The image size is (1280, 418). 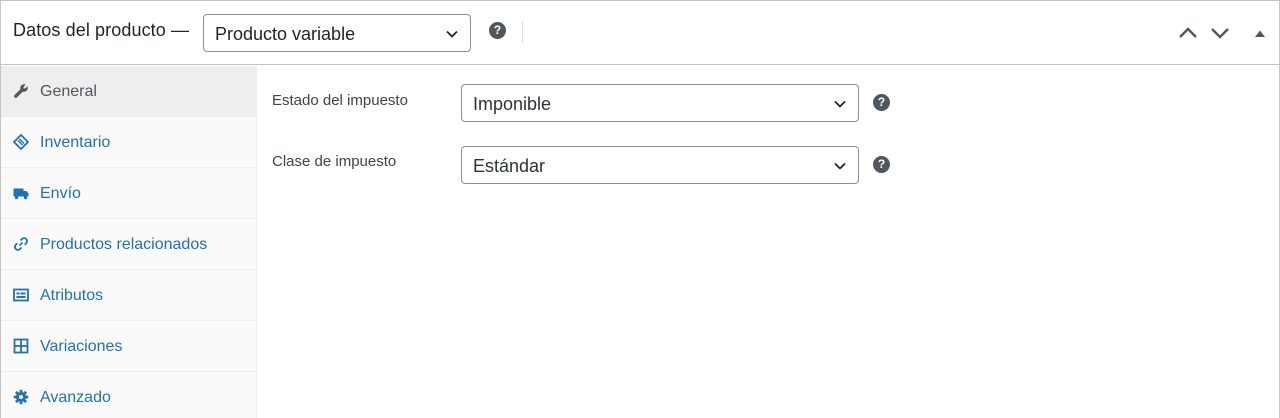 What do you see at coordinates (512, 104) in the screenshot?
I see `tax-status-value: Imponible` at bounding box center [512, 104].